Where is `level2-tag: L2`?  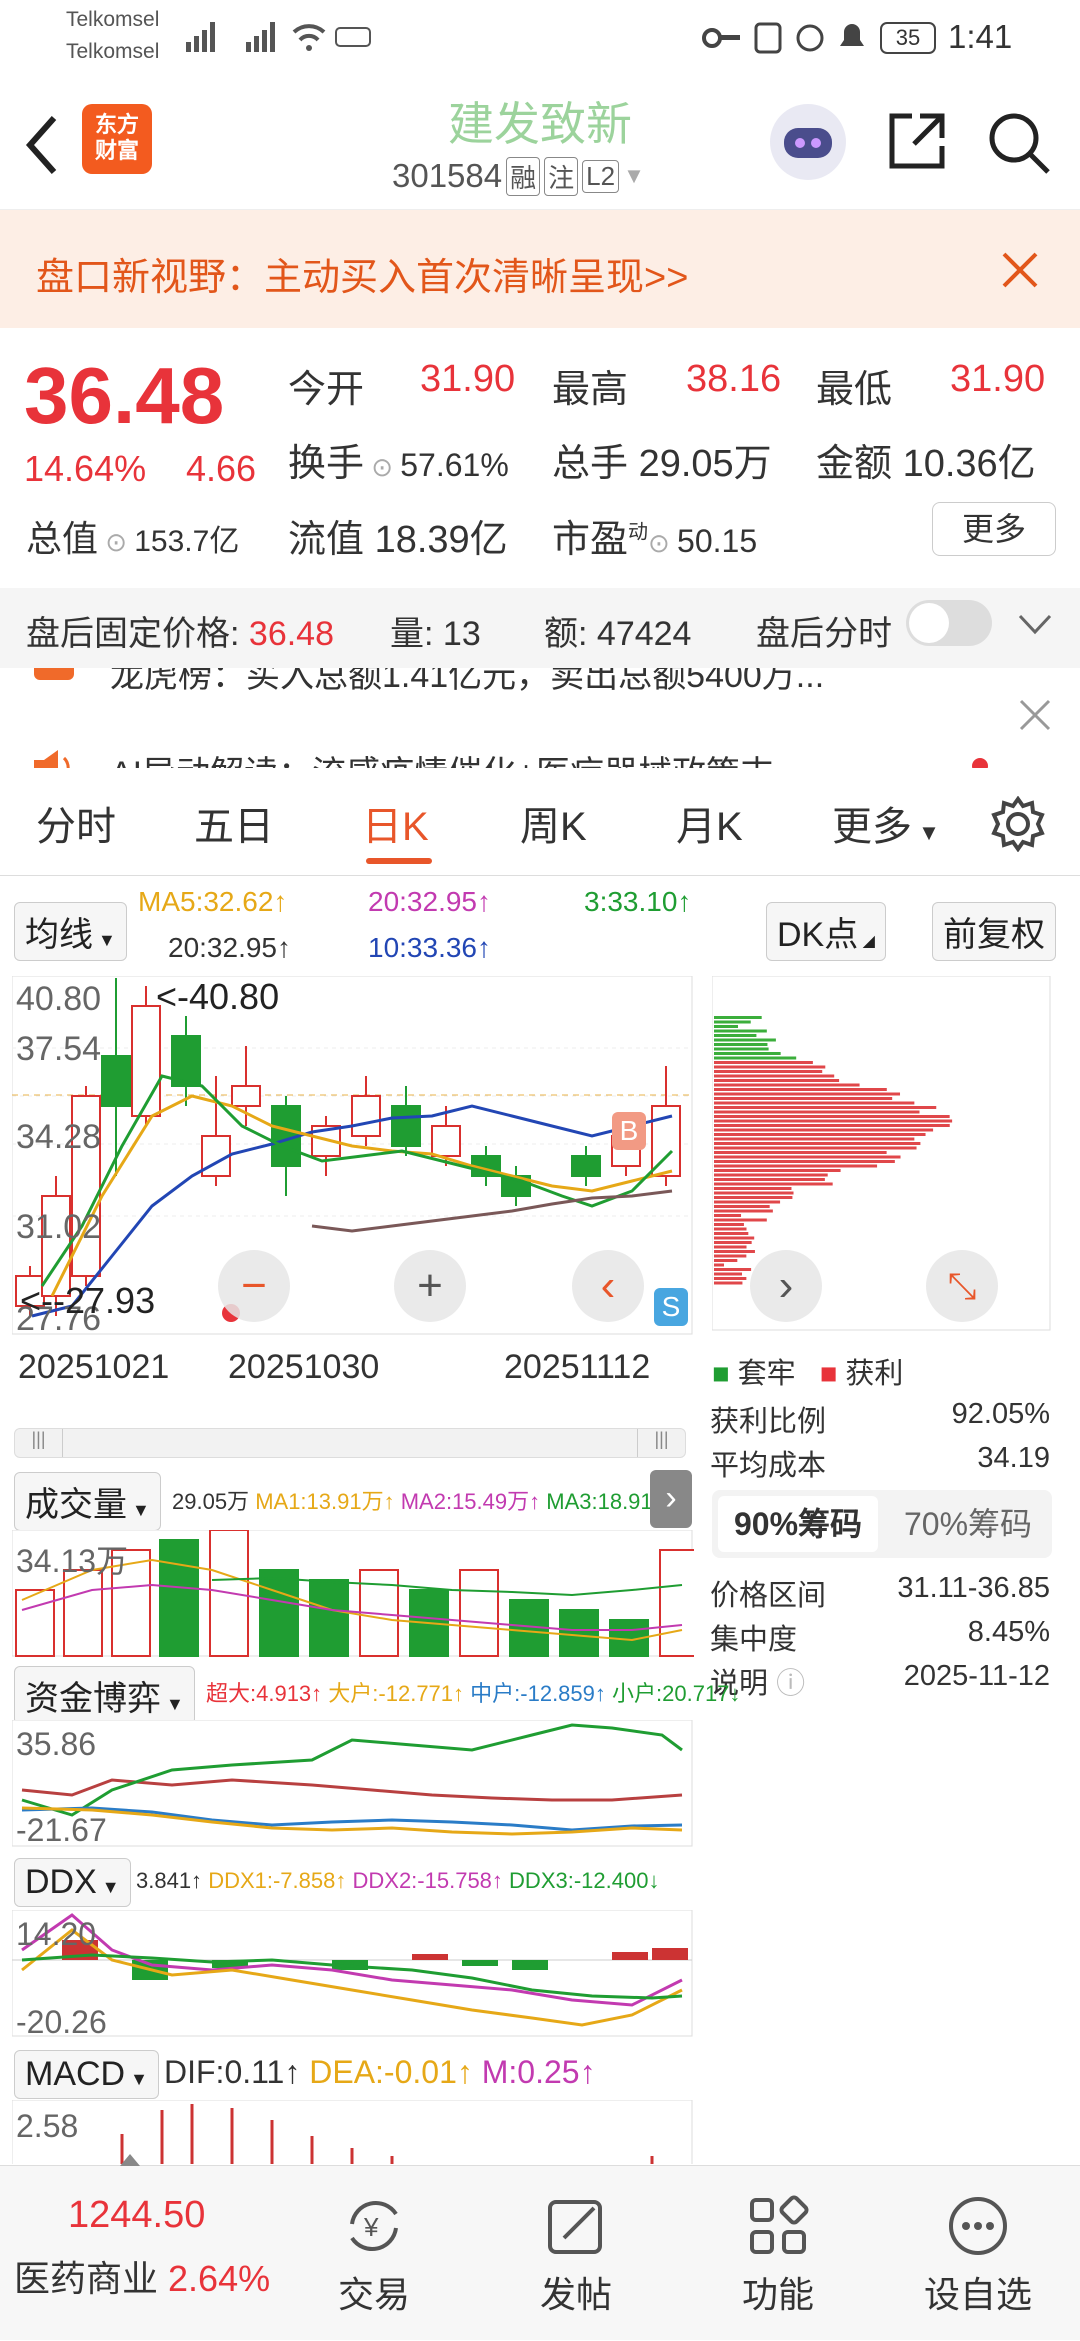 level2-tag: L2 is located at coordinates (600, 176).